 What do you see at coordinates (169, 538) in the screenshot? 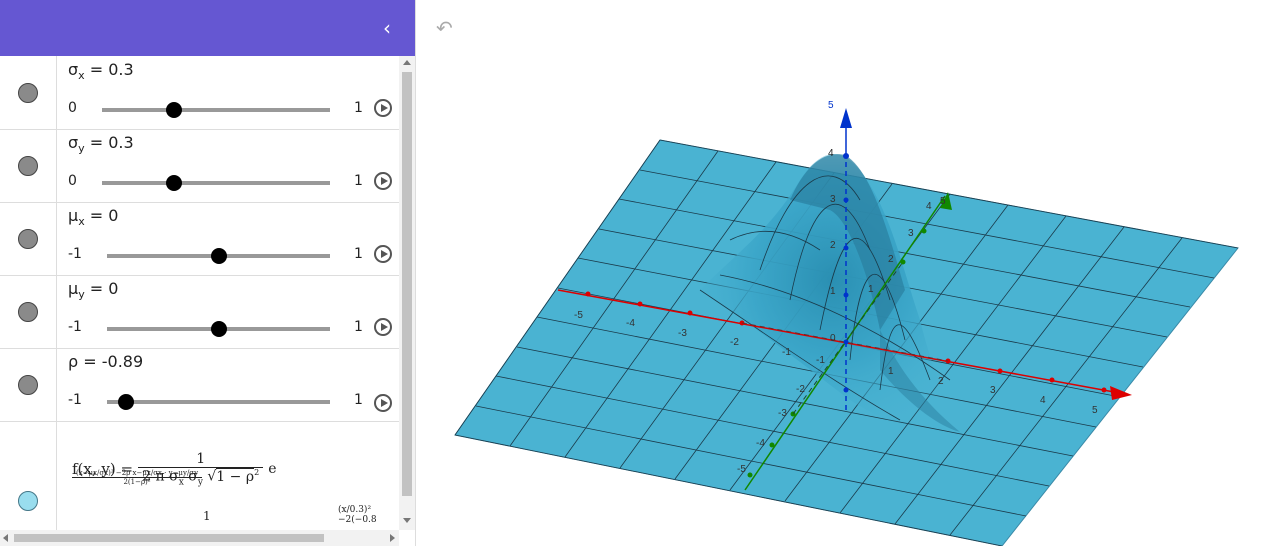
I see `horizontal-scroll-thumb` at bounding box center [169, 538].